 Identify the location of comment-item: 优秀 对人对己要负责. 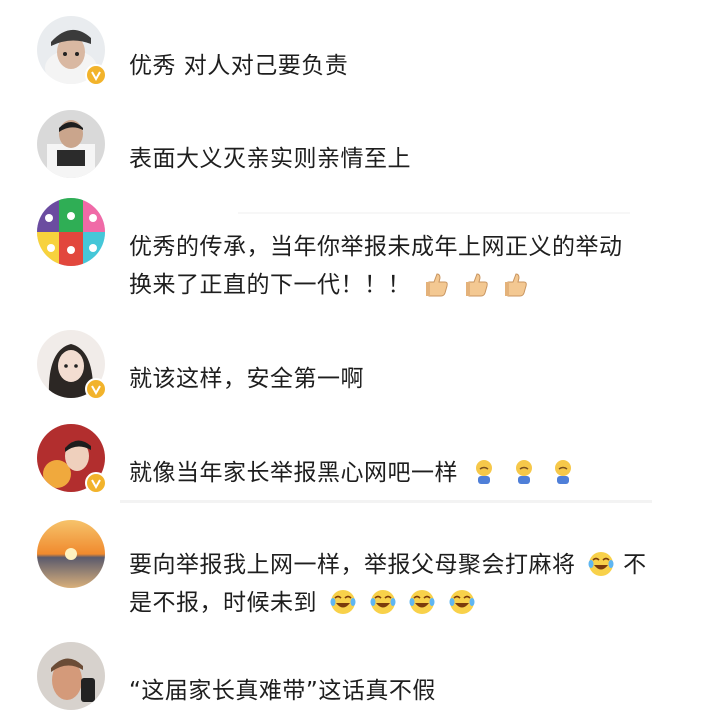
(359, 50).